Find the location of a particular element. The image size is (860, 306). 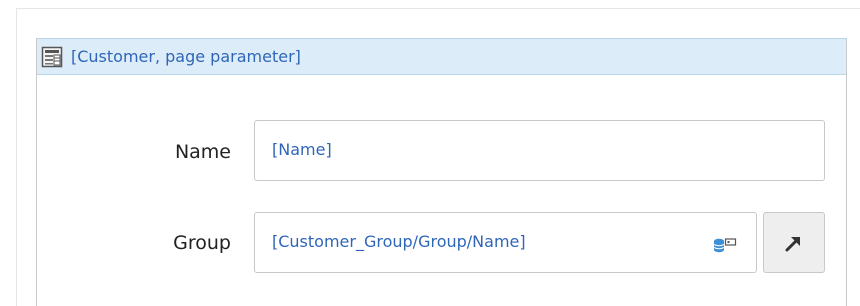

name-label: Name is located at coordinates (202, 152).